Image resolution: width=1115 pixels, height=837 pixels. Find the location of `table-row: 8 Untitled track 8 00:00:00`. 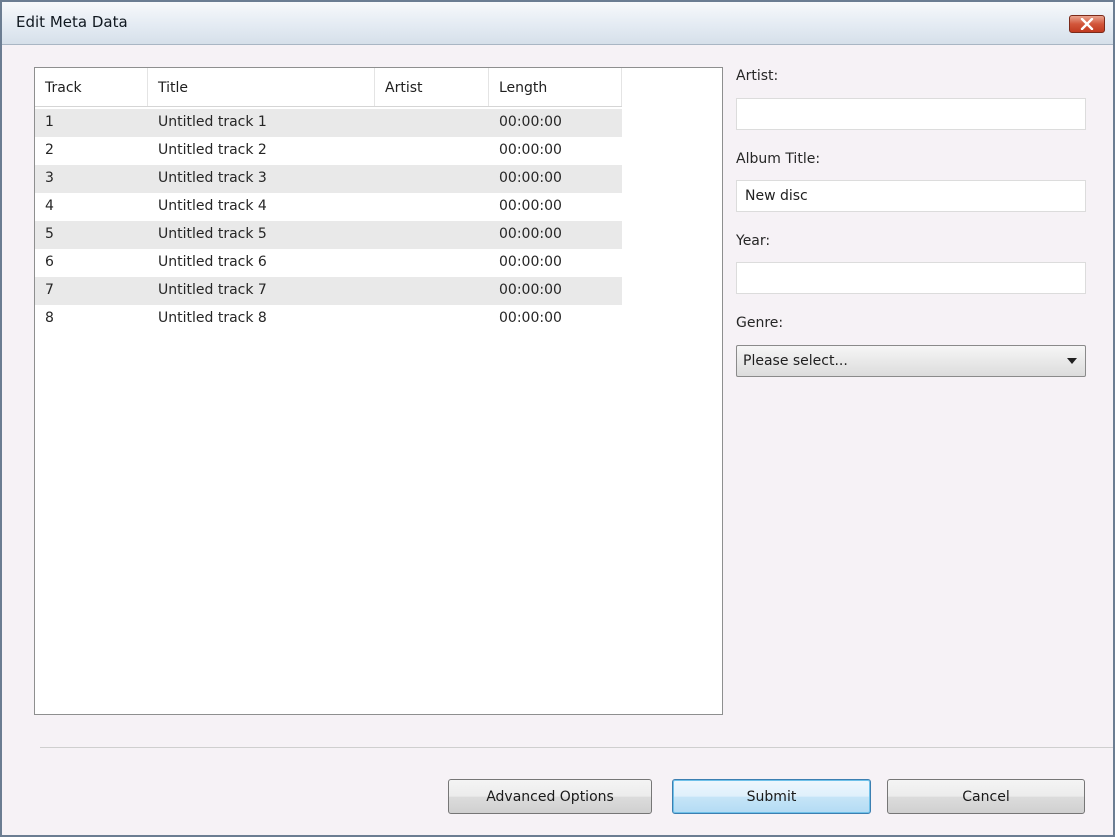

table-row: 8 Untitled track 8 00:00:00 is located at coordinates (328, 319).